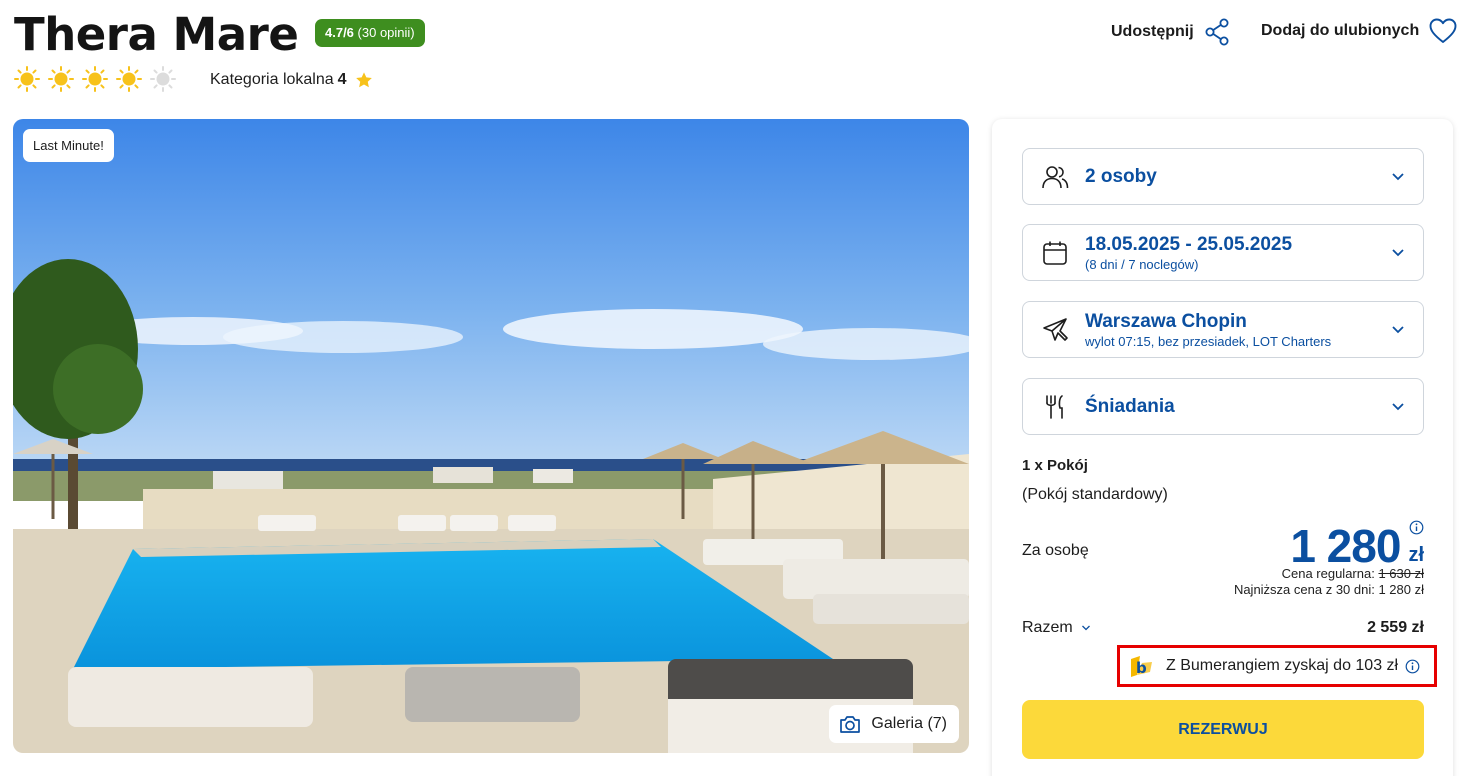  What do you see at coordinates (1223, 406) in the screenshot?
I see `board-select: Śniadania` at bounding box center [1223, 406].